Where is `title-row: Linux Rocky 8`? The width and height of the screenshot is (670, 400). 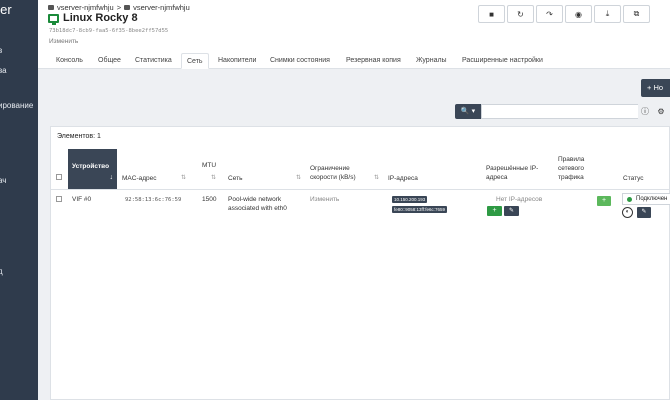
title-row: Linux Rocky 8 is located at coordinates (93, 18).